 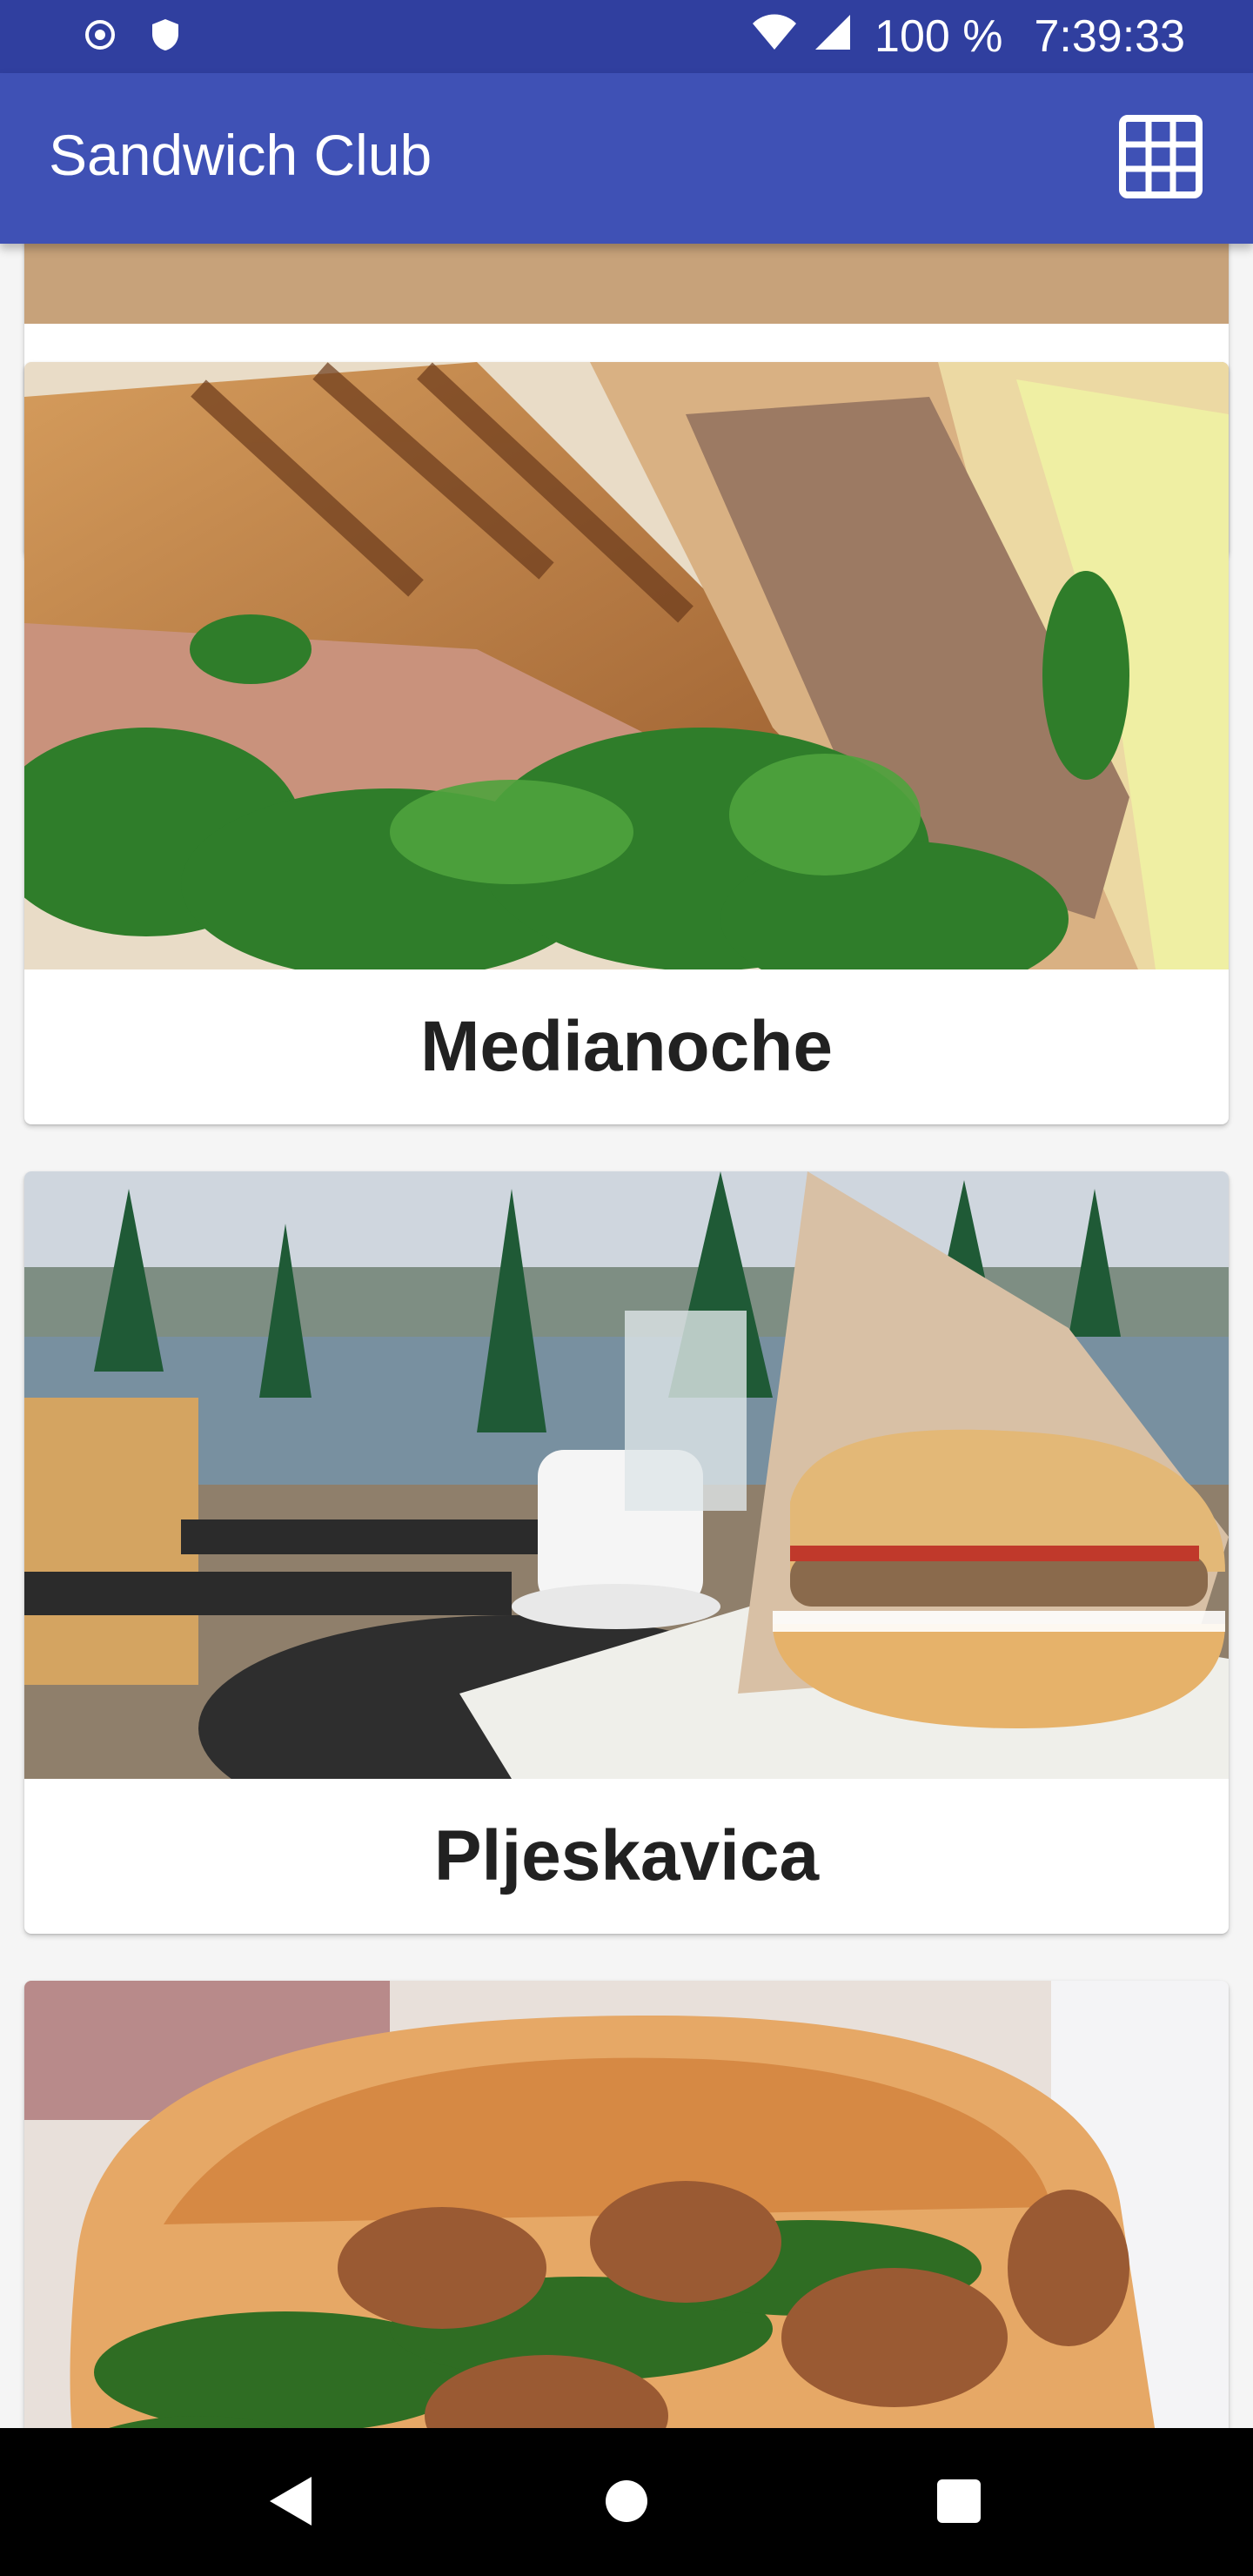 What do you see at coordinates (774, 37) in the screenshot?
I see `wifi-icon` at bounding box center [774, 37].